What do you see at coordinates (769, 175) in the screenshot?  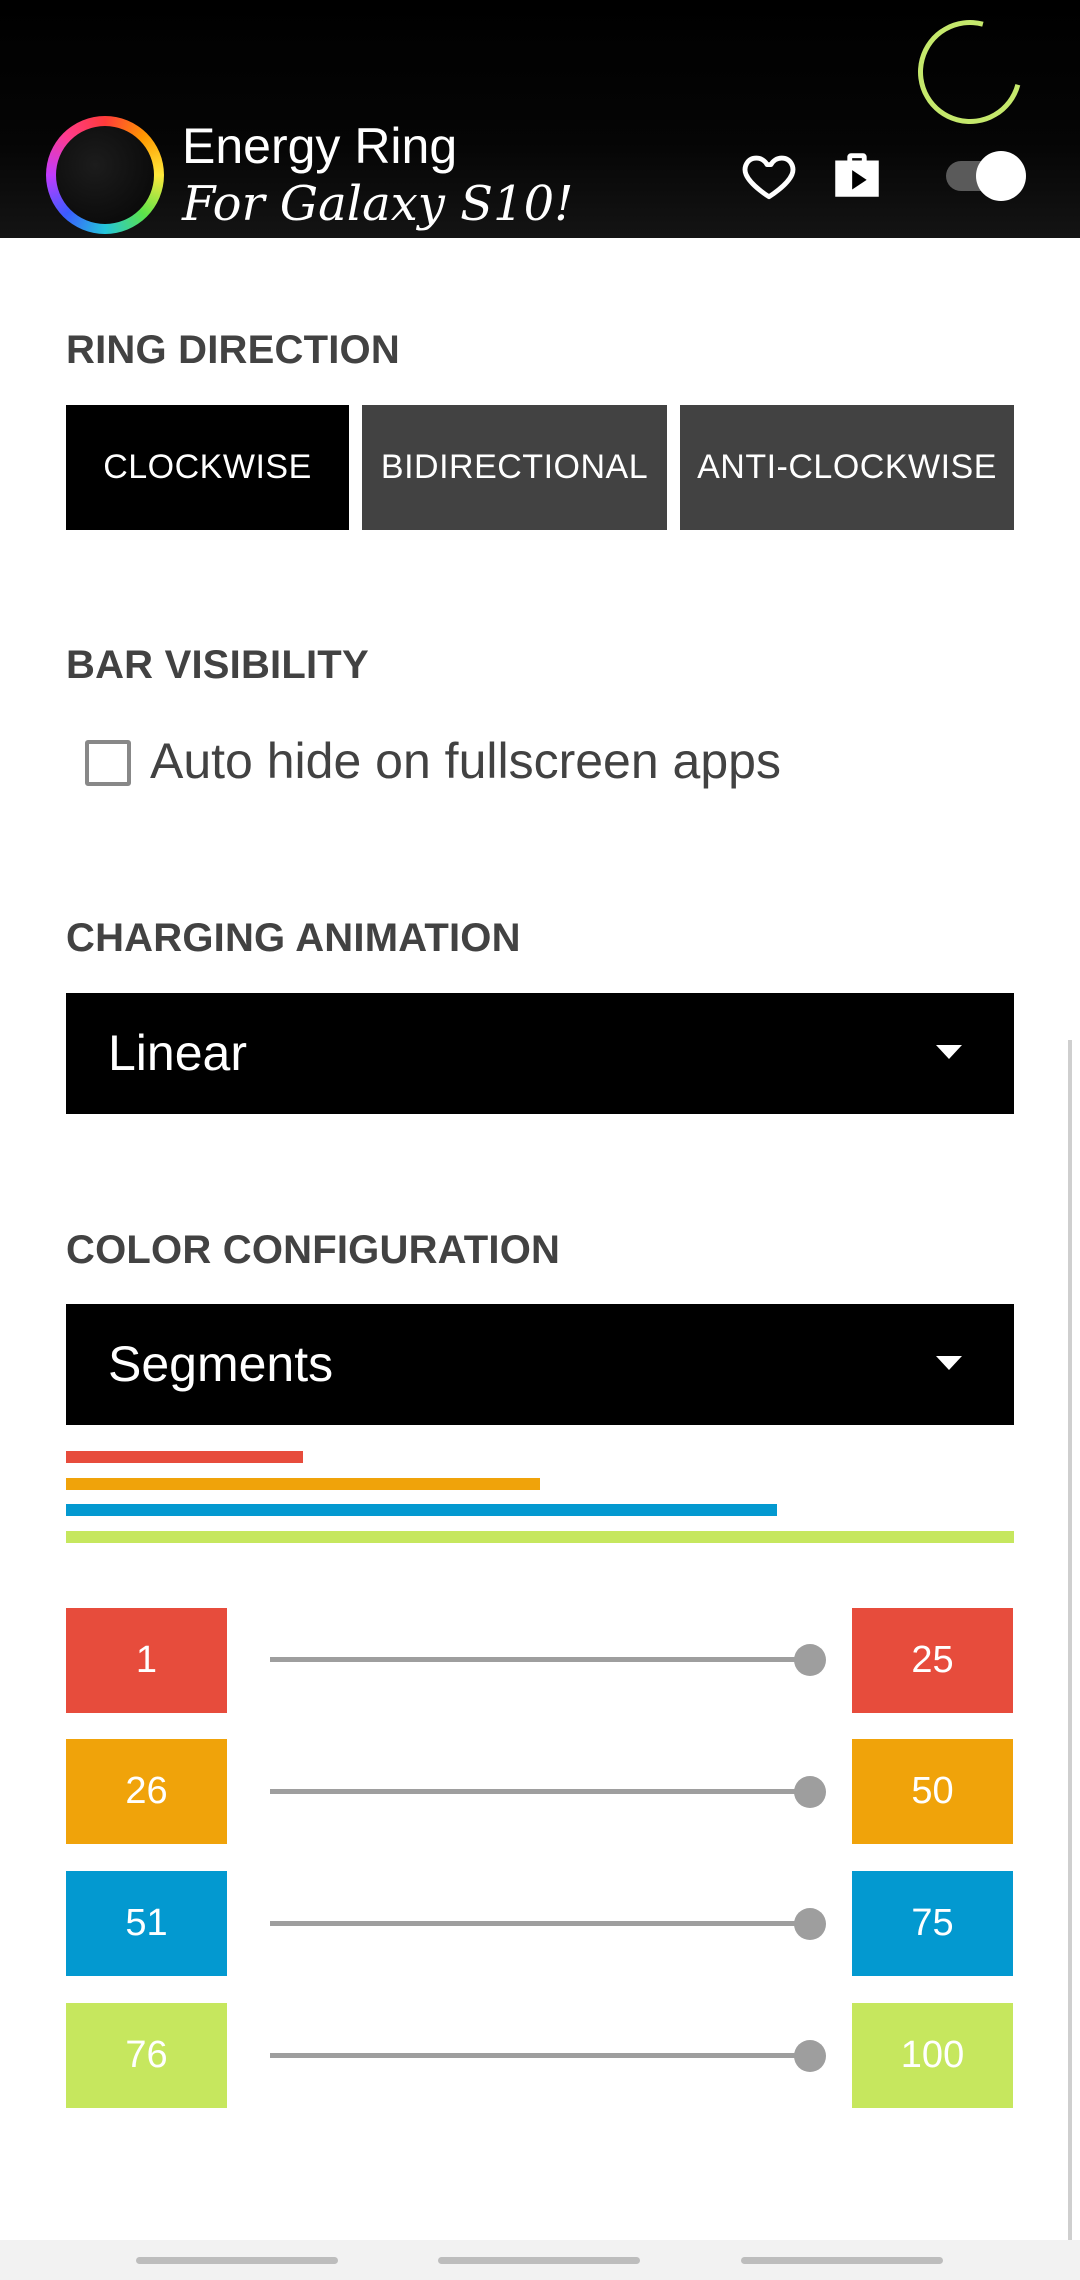 I see `heart-icon` at bounding box center [769, 175].